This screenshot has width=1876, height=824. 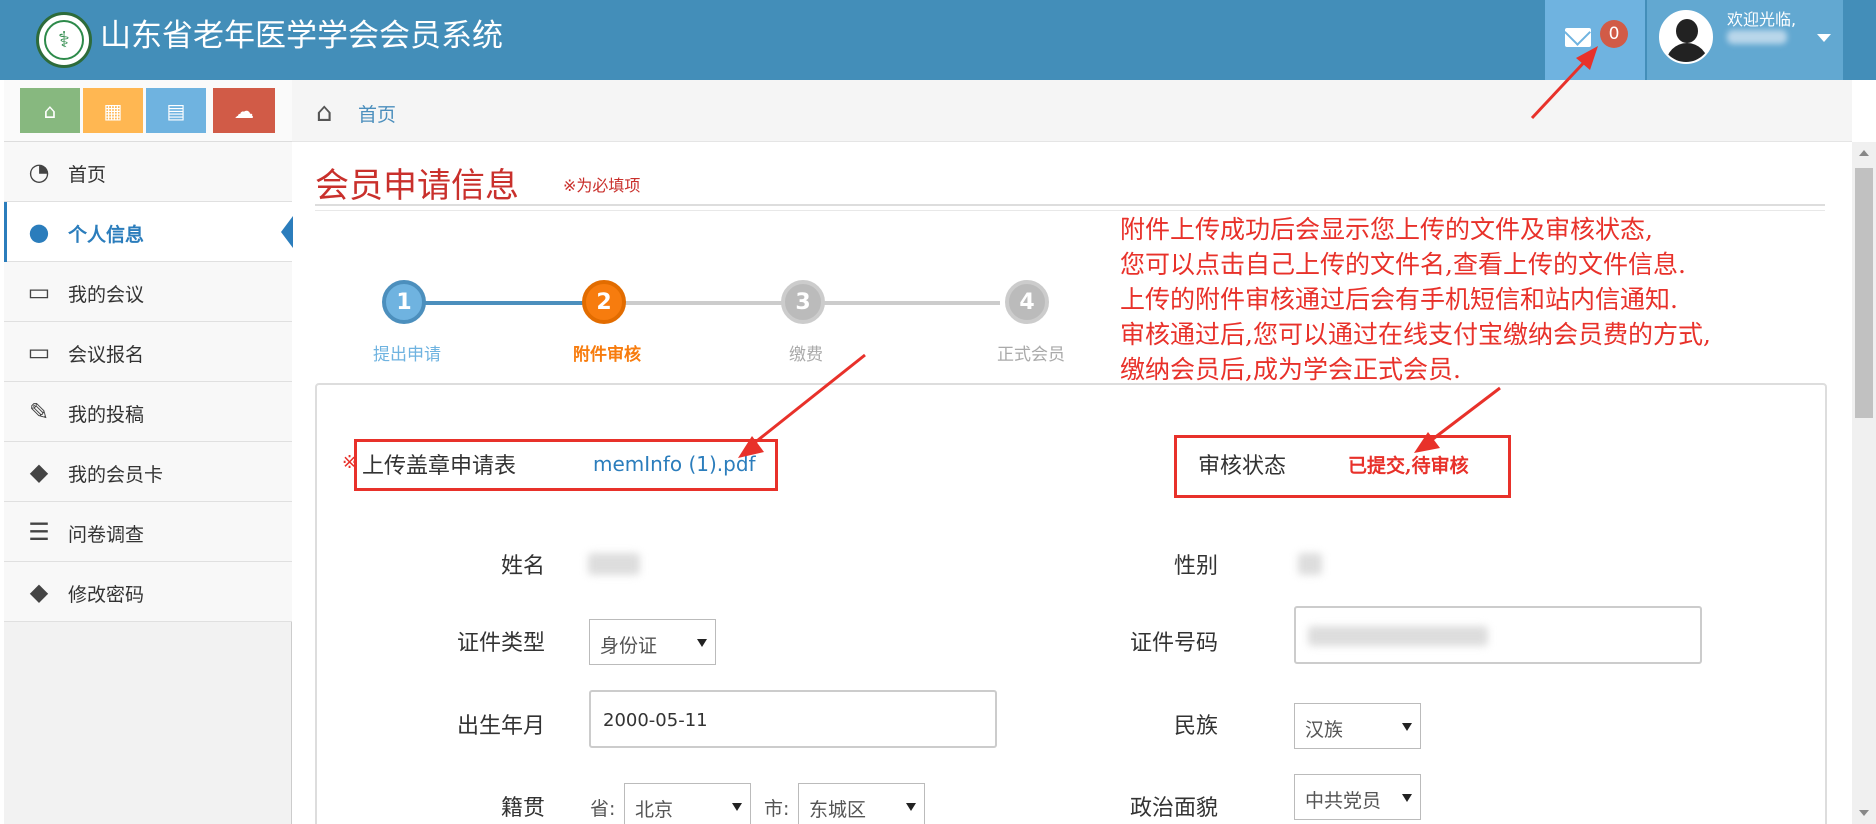 I want to click on ethnicity-selected: 汉族, so click(x=1324, y=730).